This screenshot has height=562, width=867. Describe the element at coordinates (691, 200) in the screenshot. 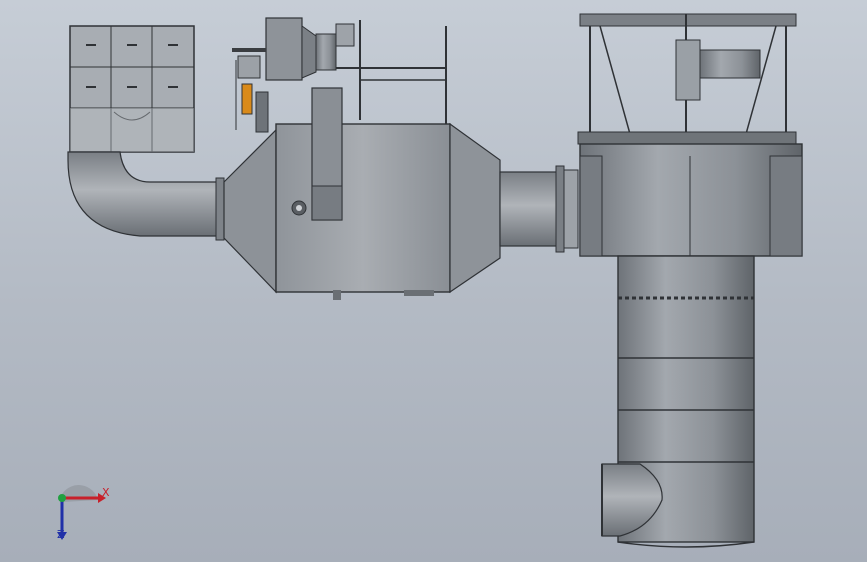

I see `tower-upper-body` at that location.